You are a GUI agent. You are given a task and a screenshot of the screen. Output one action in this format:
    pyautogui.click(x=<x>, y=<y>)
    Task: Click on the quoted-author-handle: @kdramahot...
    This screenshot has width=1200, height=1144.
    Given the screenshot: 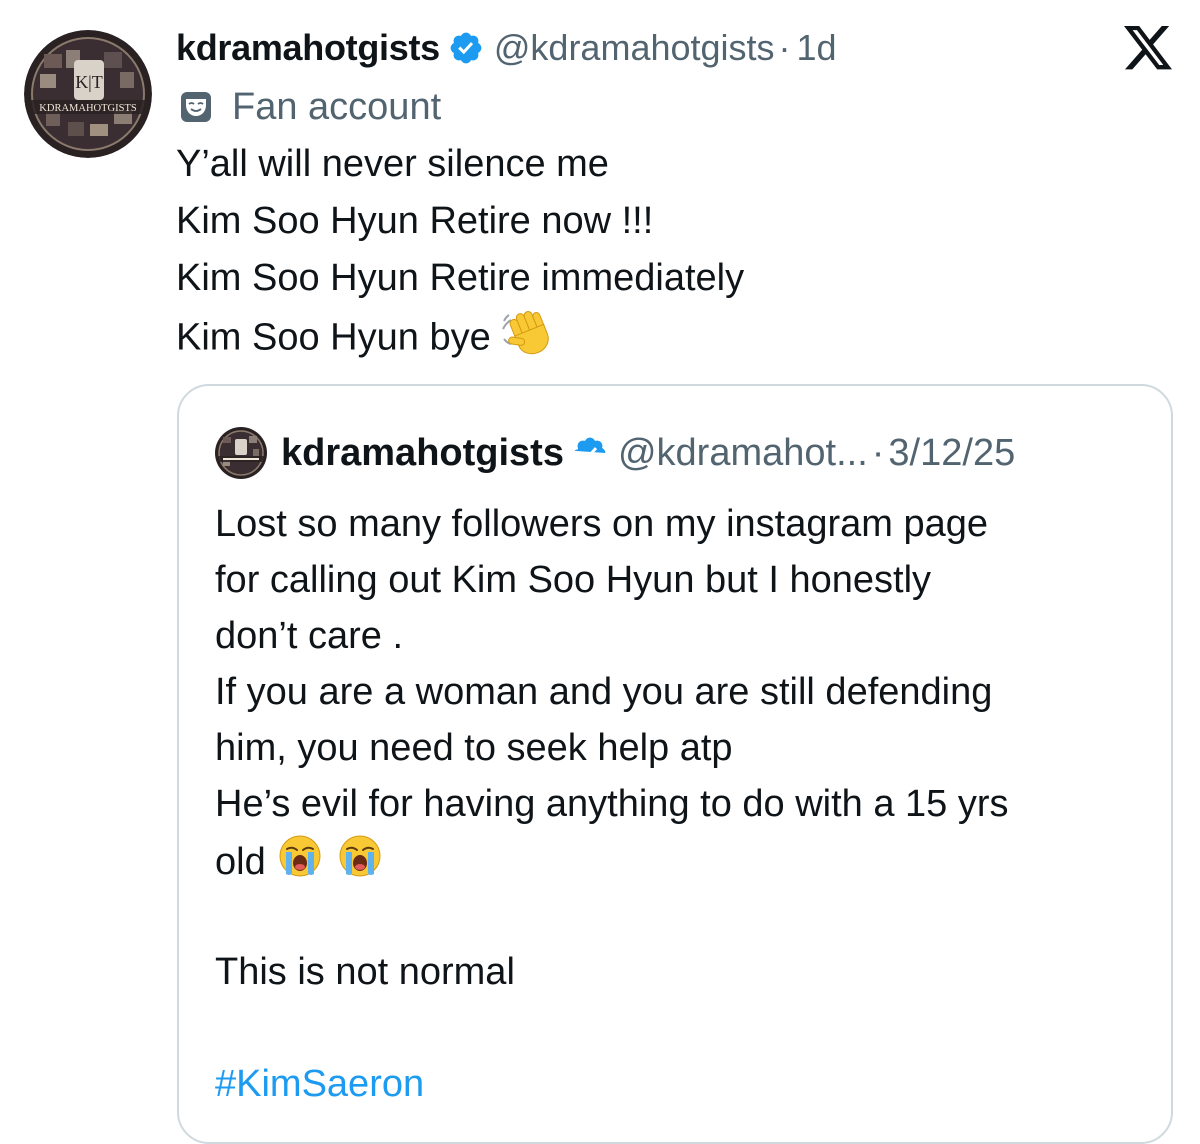 What is the action you would take?
    pyautogui.click(x=743, y=453)
    